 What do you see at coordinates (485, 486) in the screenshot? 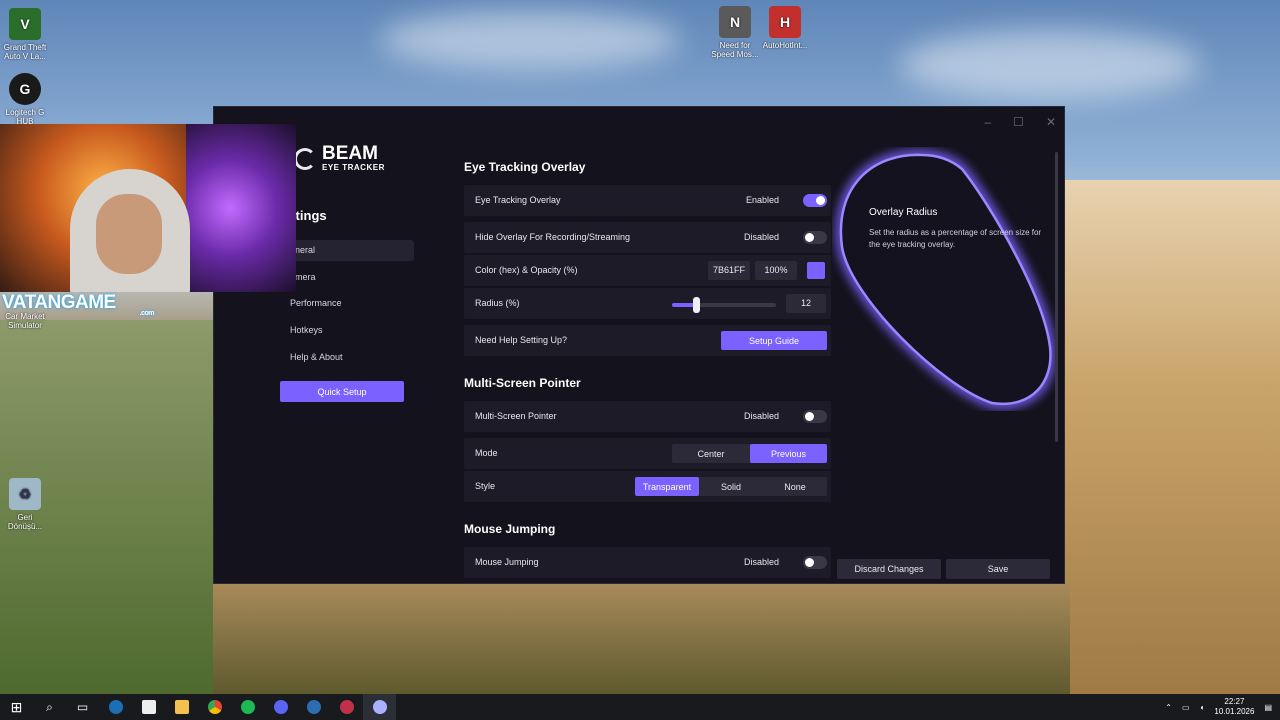
I see `row-label: Style` at bounding box center [485, 486].